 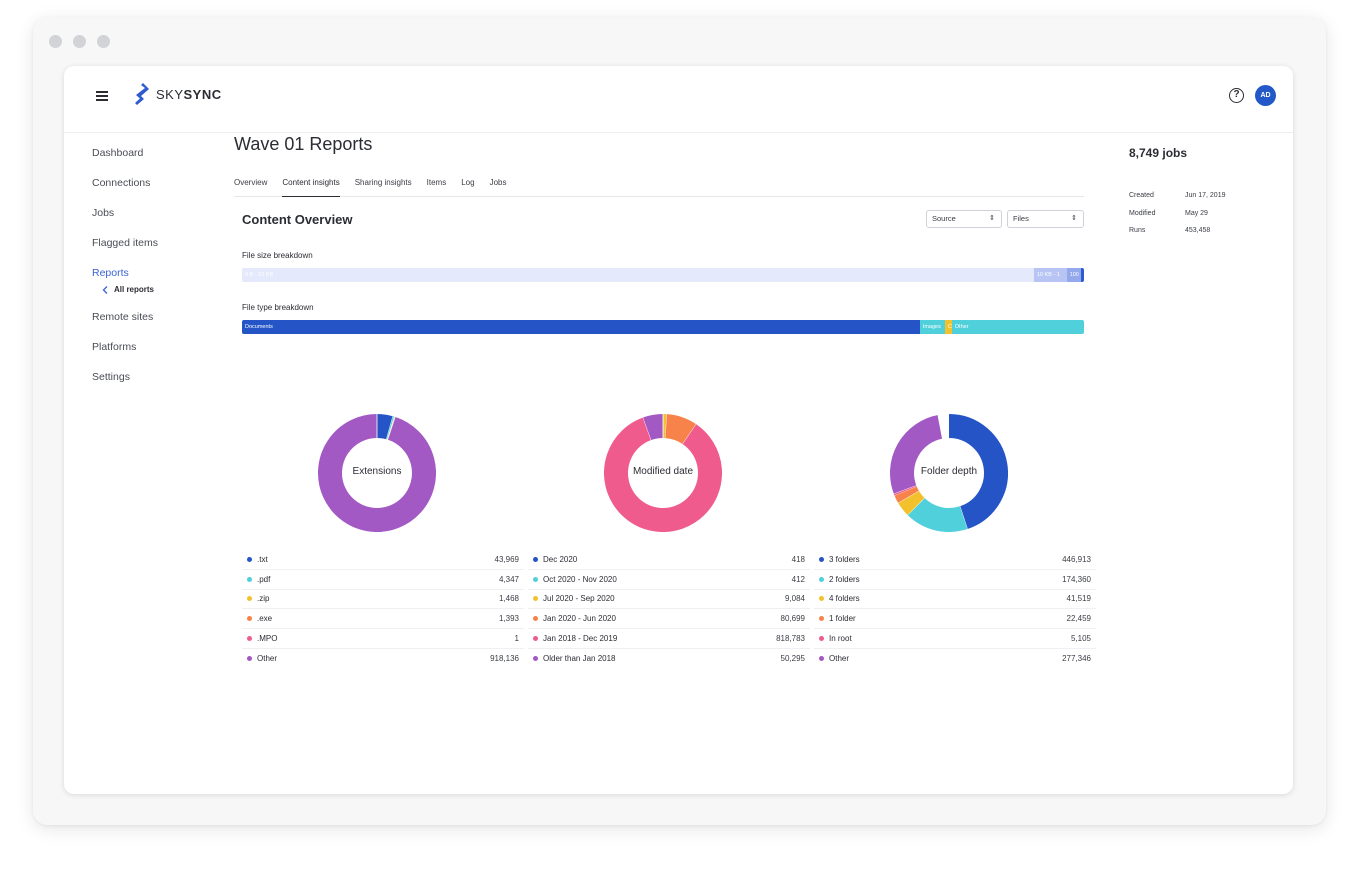 What do you see at coordinates (1199, 231) in the screenshot?
I see `meta-row-runs: Runs 453,458` at bounding box center [1199, 231].